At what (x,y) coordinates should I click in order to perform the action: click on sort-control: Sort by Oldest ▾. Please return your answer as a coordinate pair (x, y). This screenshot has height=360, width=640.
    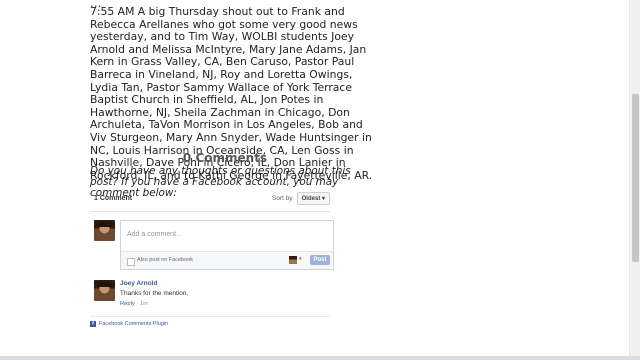
    Looking at the image, I should click on (301, 198).